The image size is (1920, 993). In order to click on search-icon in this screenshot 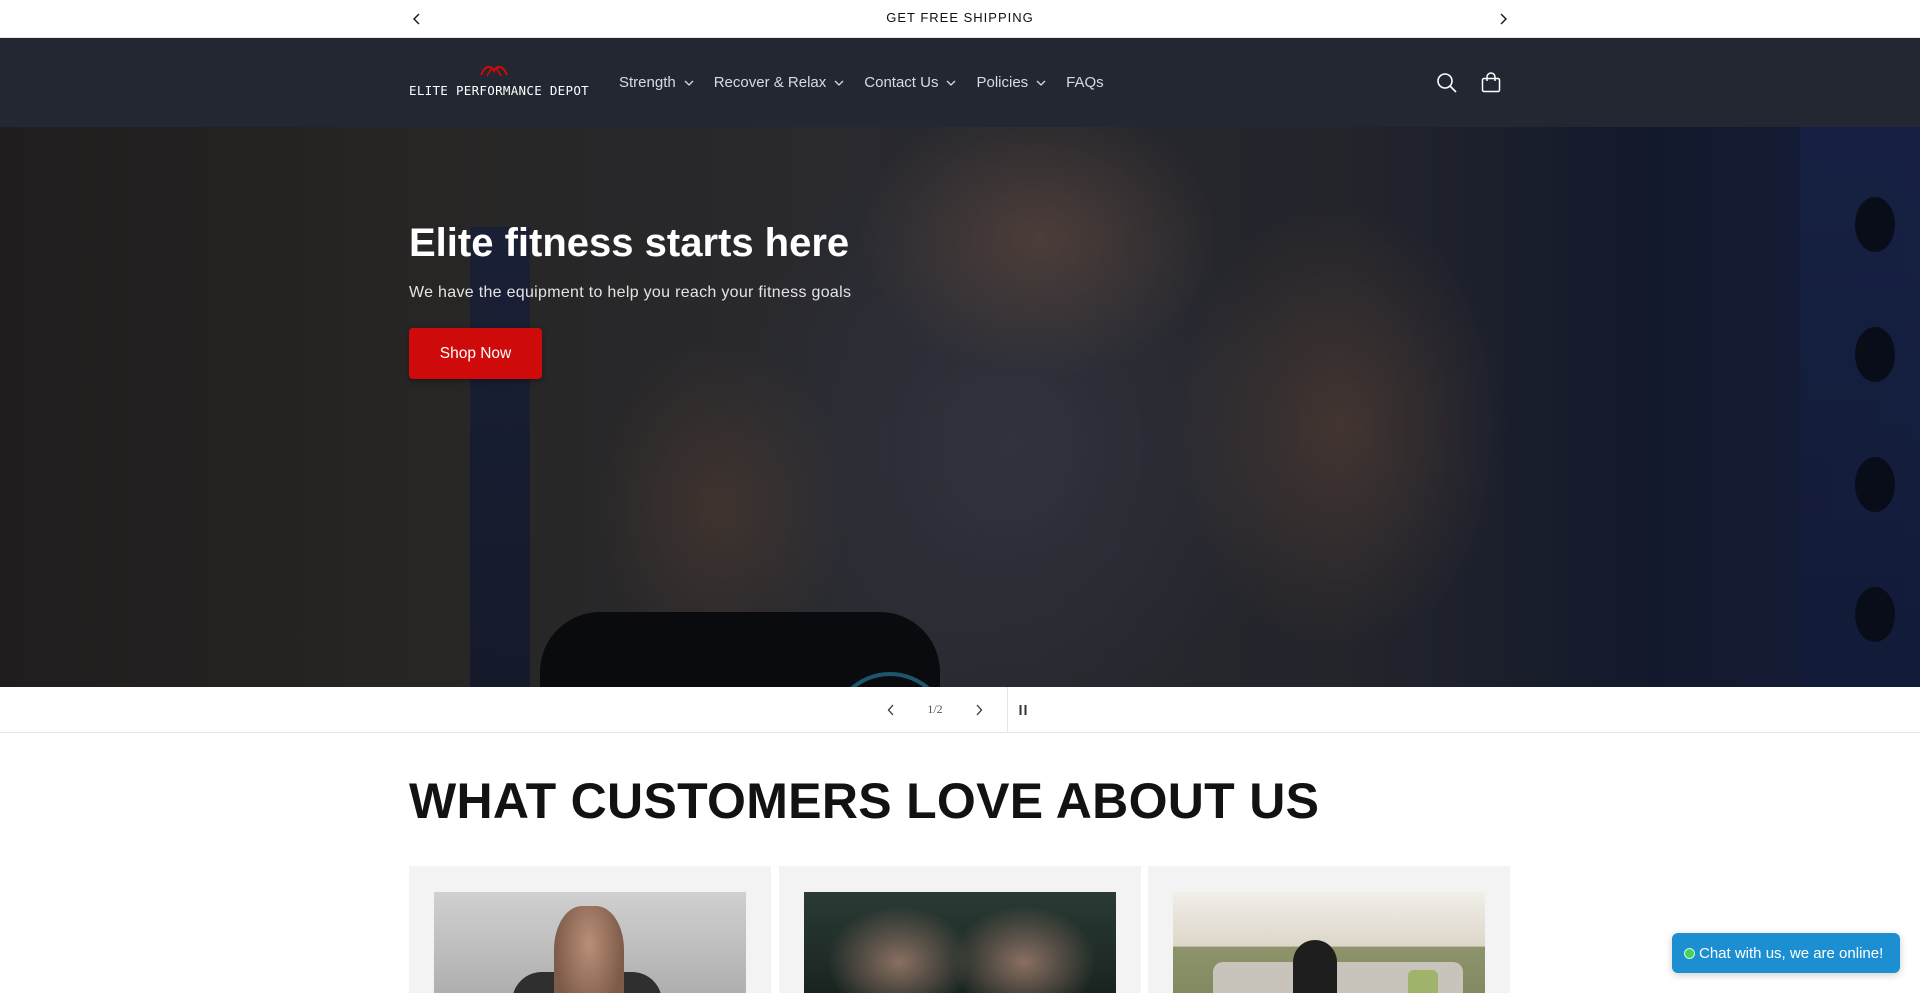, I will do `click(1447, 83)`.